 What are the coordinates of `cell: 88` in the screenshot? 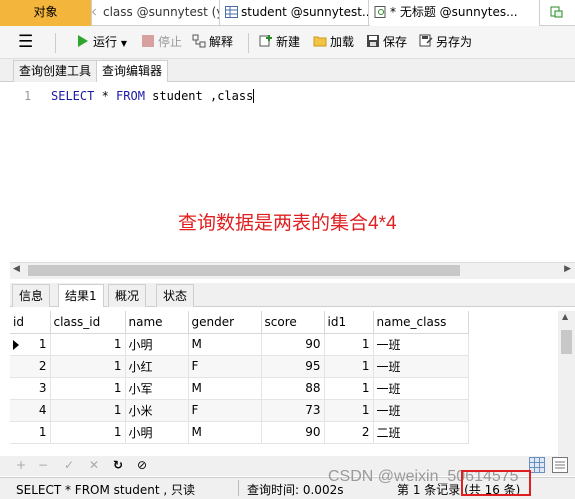 It's located at (293, 388).